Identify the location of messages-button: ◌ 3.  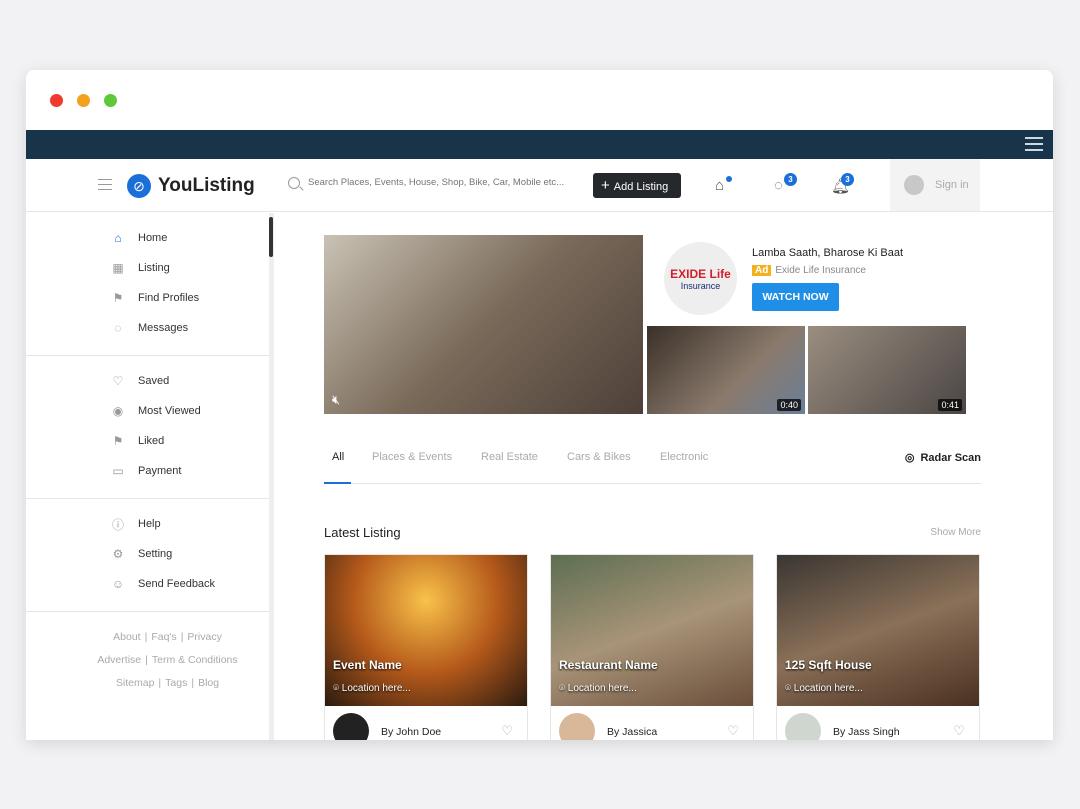
(785, 183).